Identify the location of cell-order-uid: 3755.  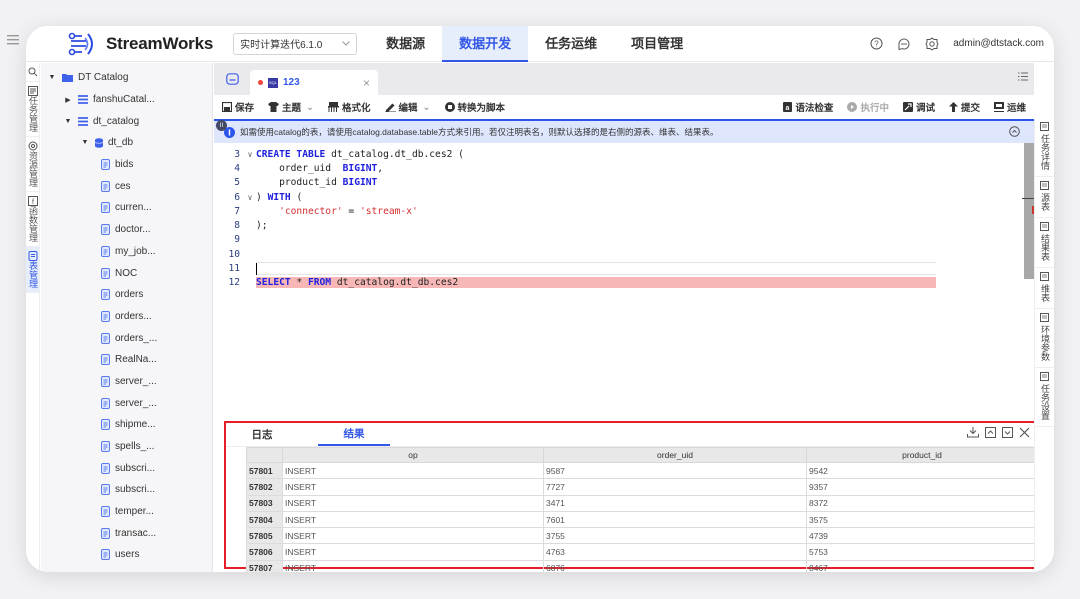
(675, 536).